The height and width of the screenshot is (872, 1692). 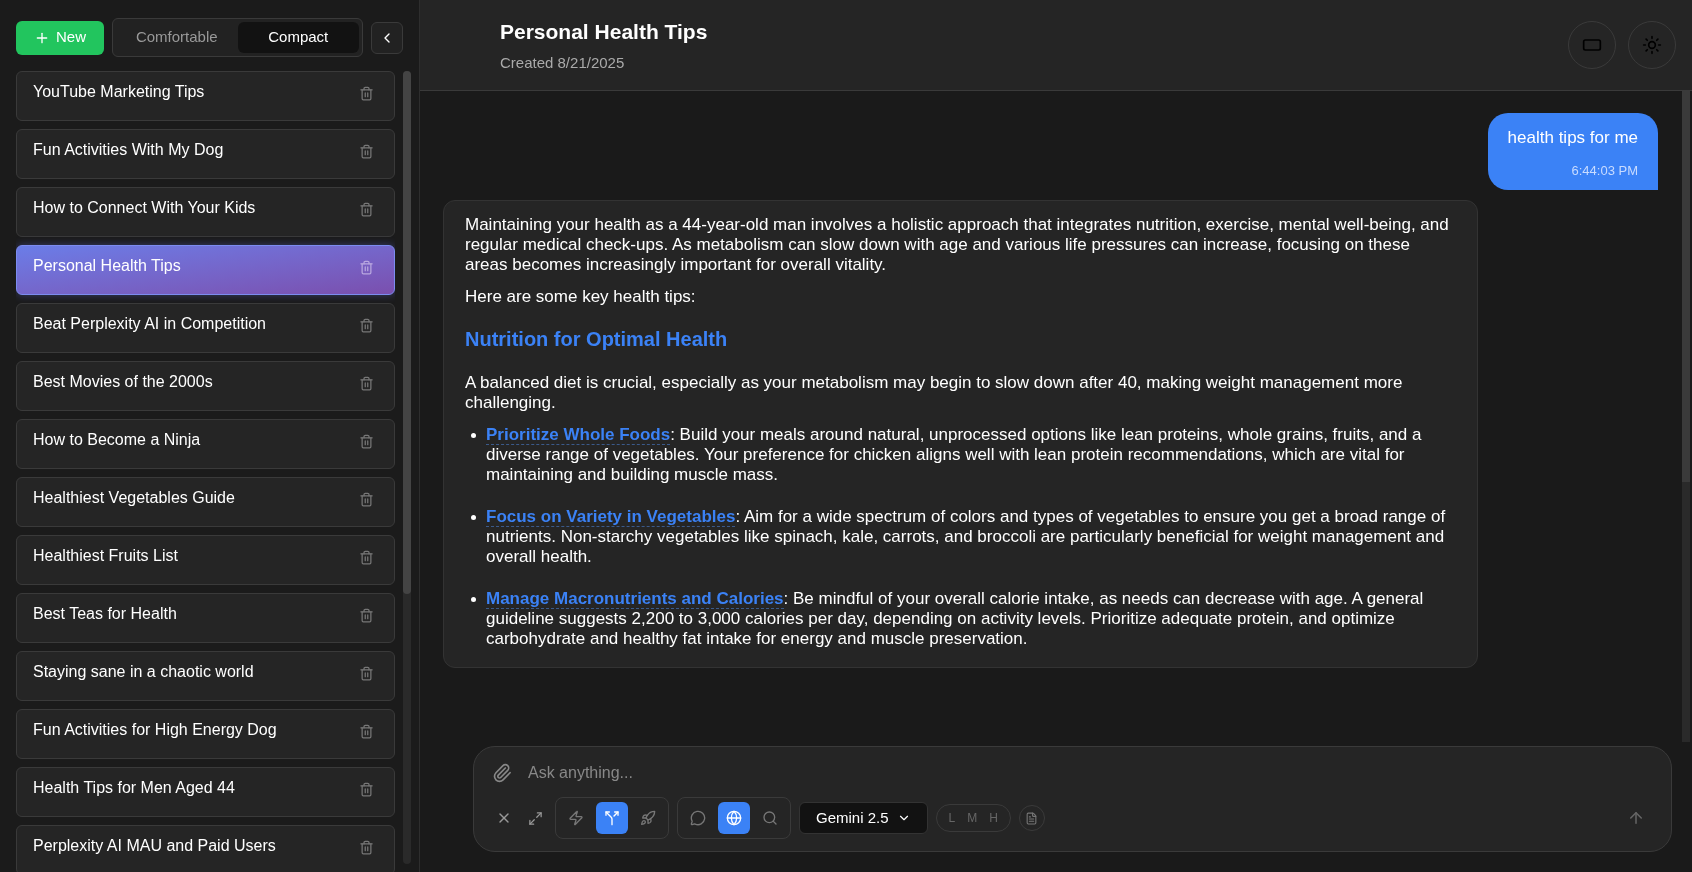 What do you see at coordinates (1604, 170) in the screenshot?
I see `message-time: 6:44:03 PM` at bounding box center [1604, 170].